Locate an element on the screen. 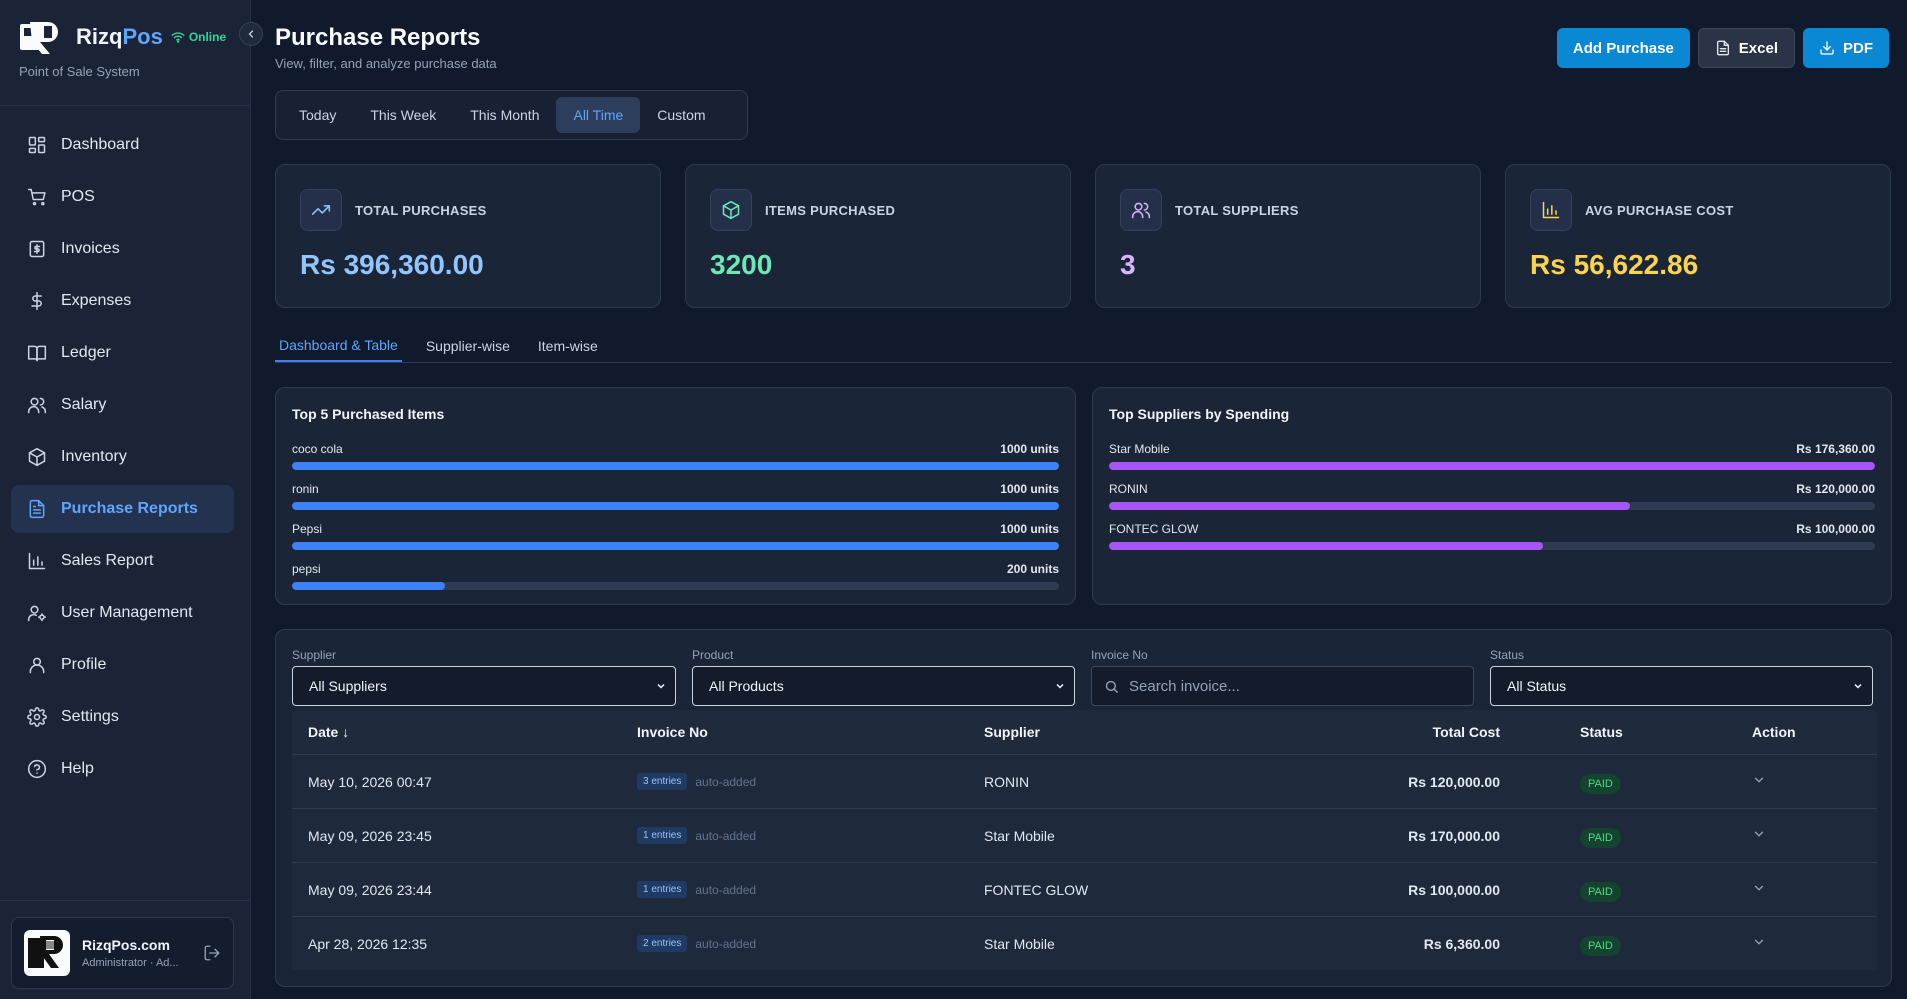 The height and width of the screenshot is (999, 1907). sidebar-item-label: Expenses is located at coordinates (96, 300).